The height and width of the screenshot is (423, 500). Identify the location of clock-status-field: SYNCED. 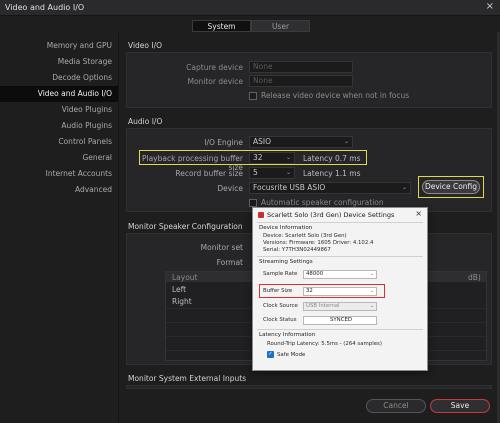
(340, 320).